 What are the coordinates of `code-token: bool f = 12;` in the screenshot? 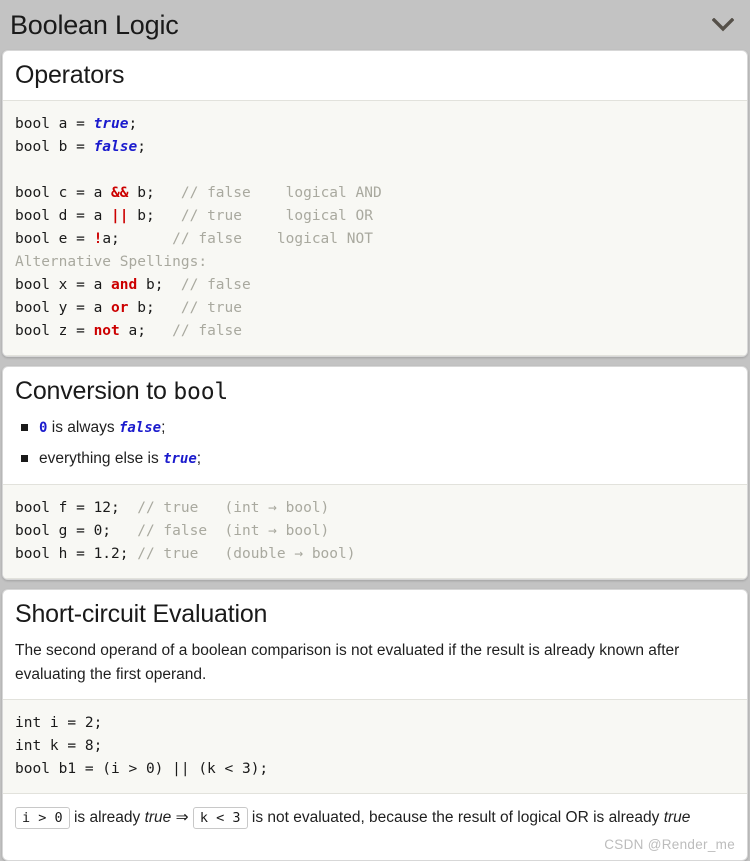 It's located at (76, 508).